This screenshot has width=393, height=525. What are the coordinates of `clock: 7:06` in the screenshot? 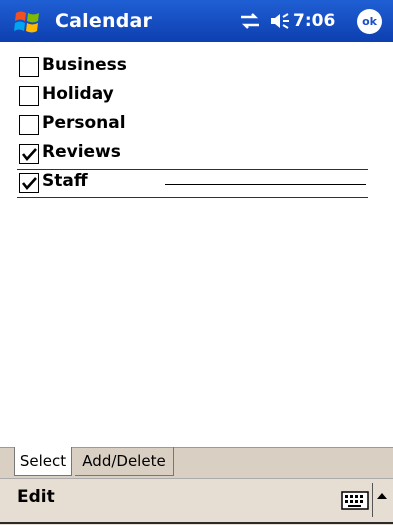 It's located at (314, 21).